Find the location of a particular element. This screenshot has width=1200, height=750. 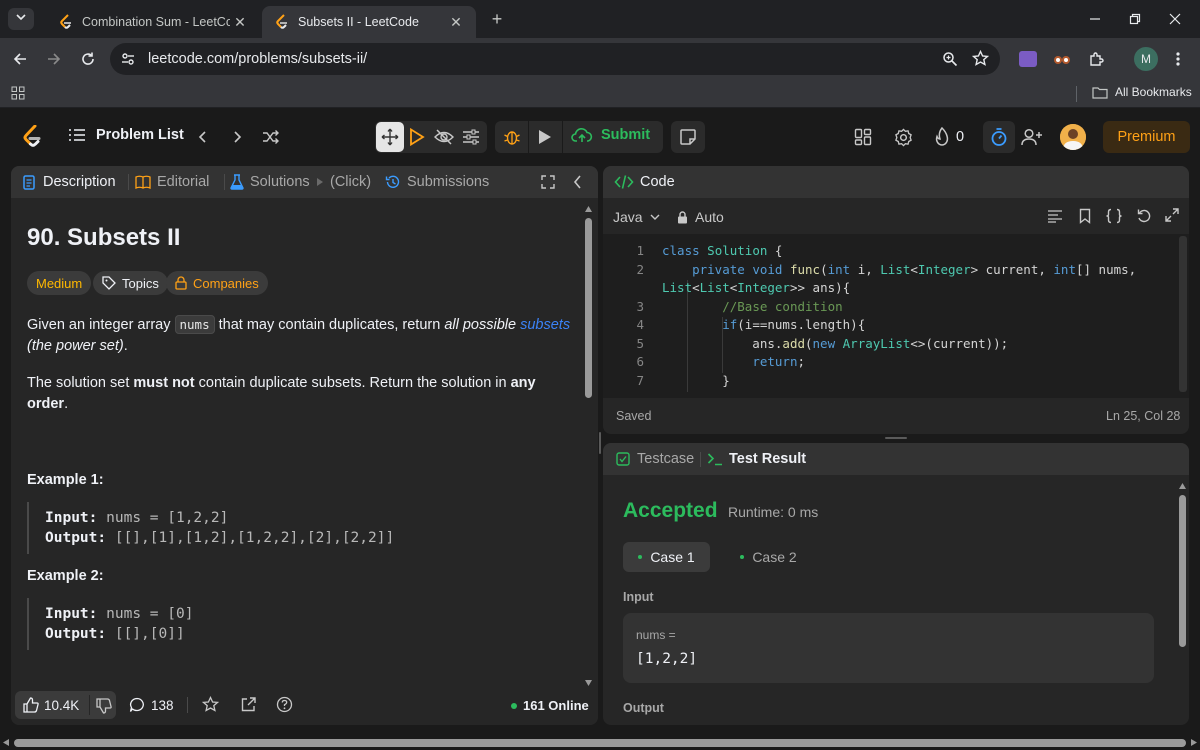

maximize-icon is located at coordinates (548, 184).